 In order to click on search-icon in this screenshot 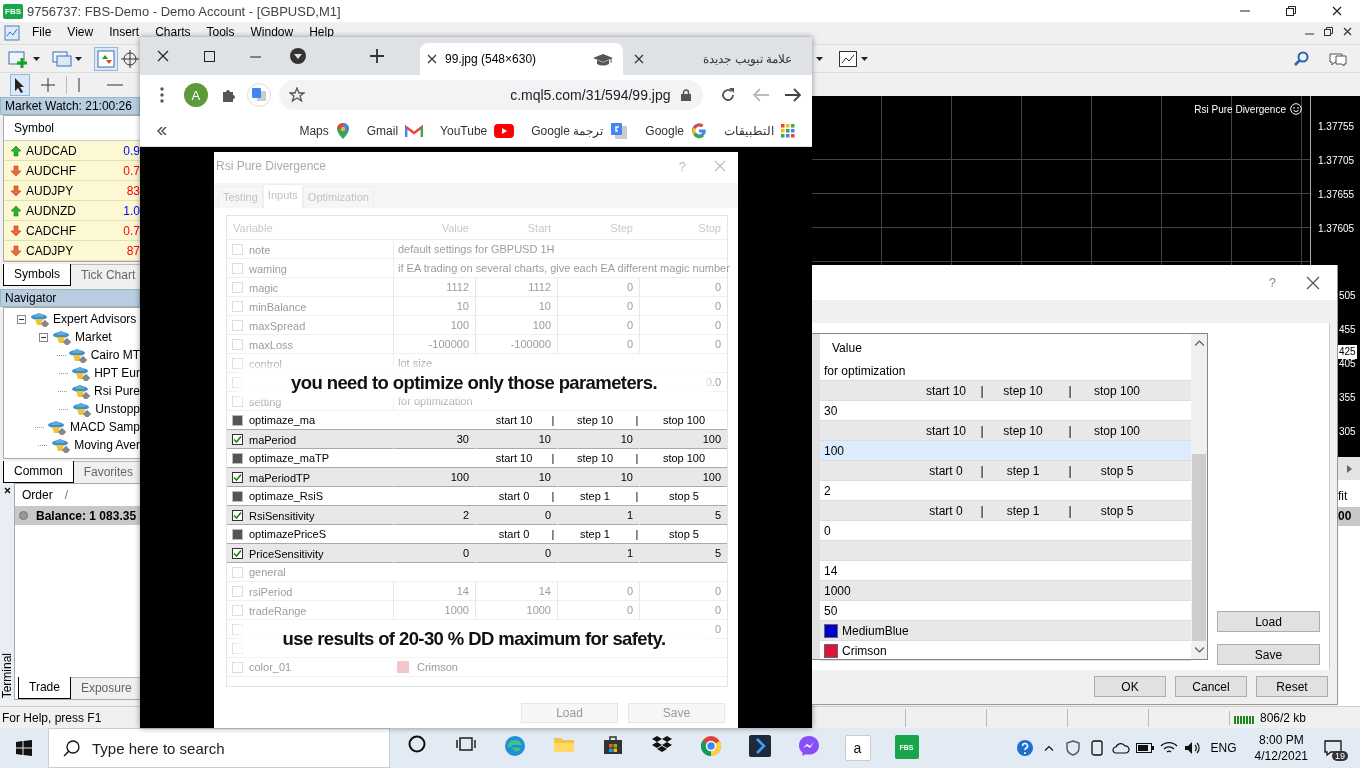, I will do `click(1302, 58)`.